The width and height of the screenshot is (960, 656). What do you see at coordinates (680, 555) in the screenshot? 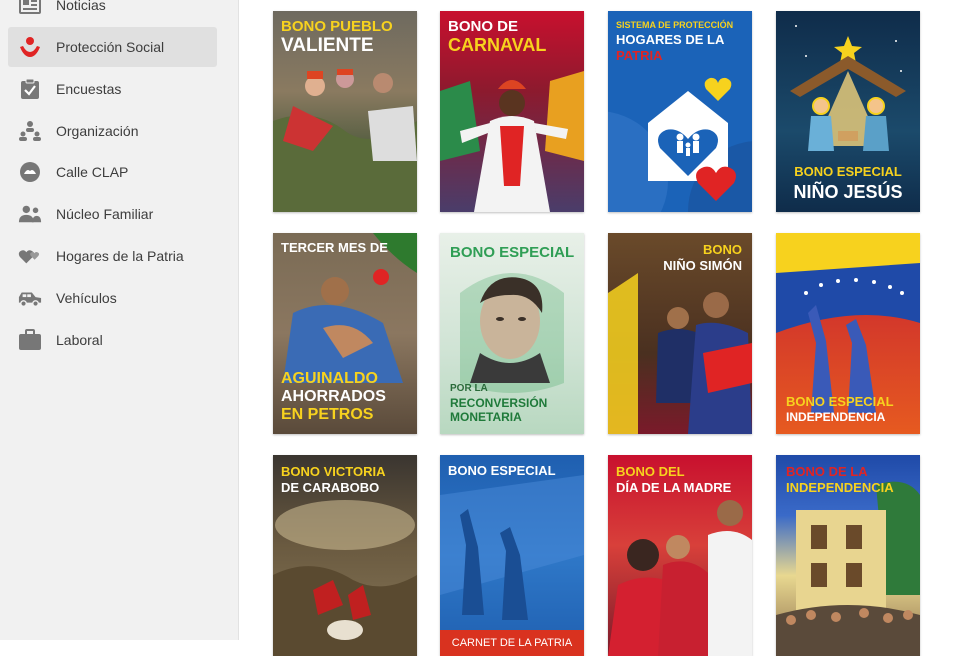
I see `card-bono-dia-madre: BONO DEL DÍA DE LA MADRE` at bounding box center [680, 555].